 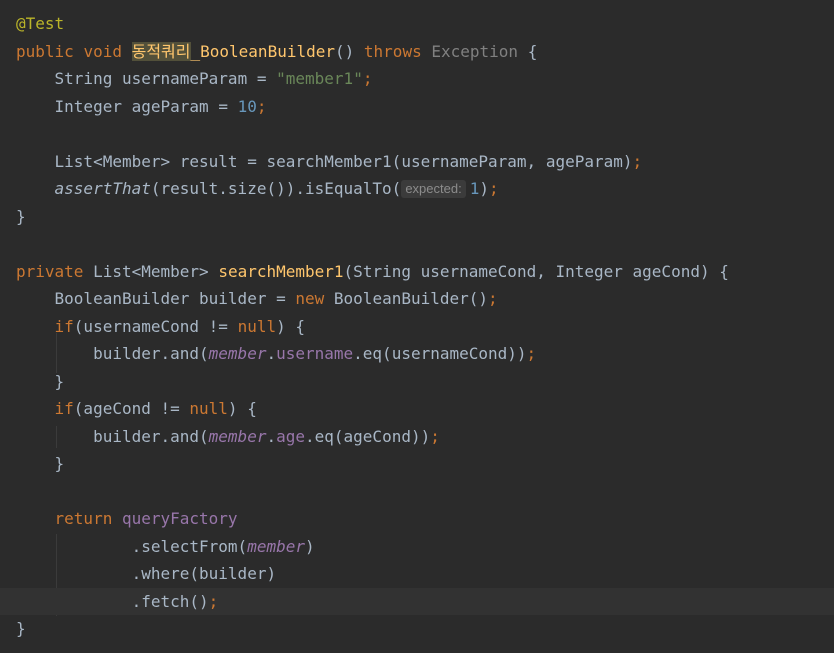 I want to click on code-line-12: if(usernameCond != null) {, so click(x=417, y=327).